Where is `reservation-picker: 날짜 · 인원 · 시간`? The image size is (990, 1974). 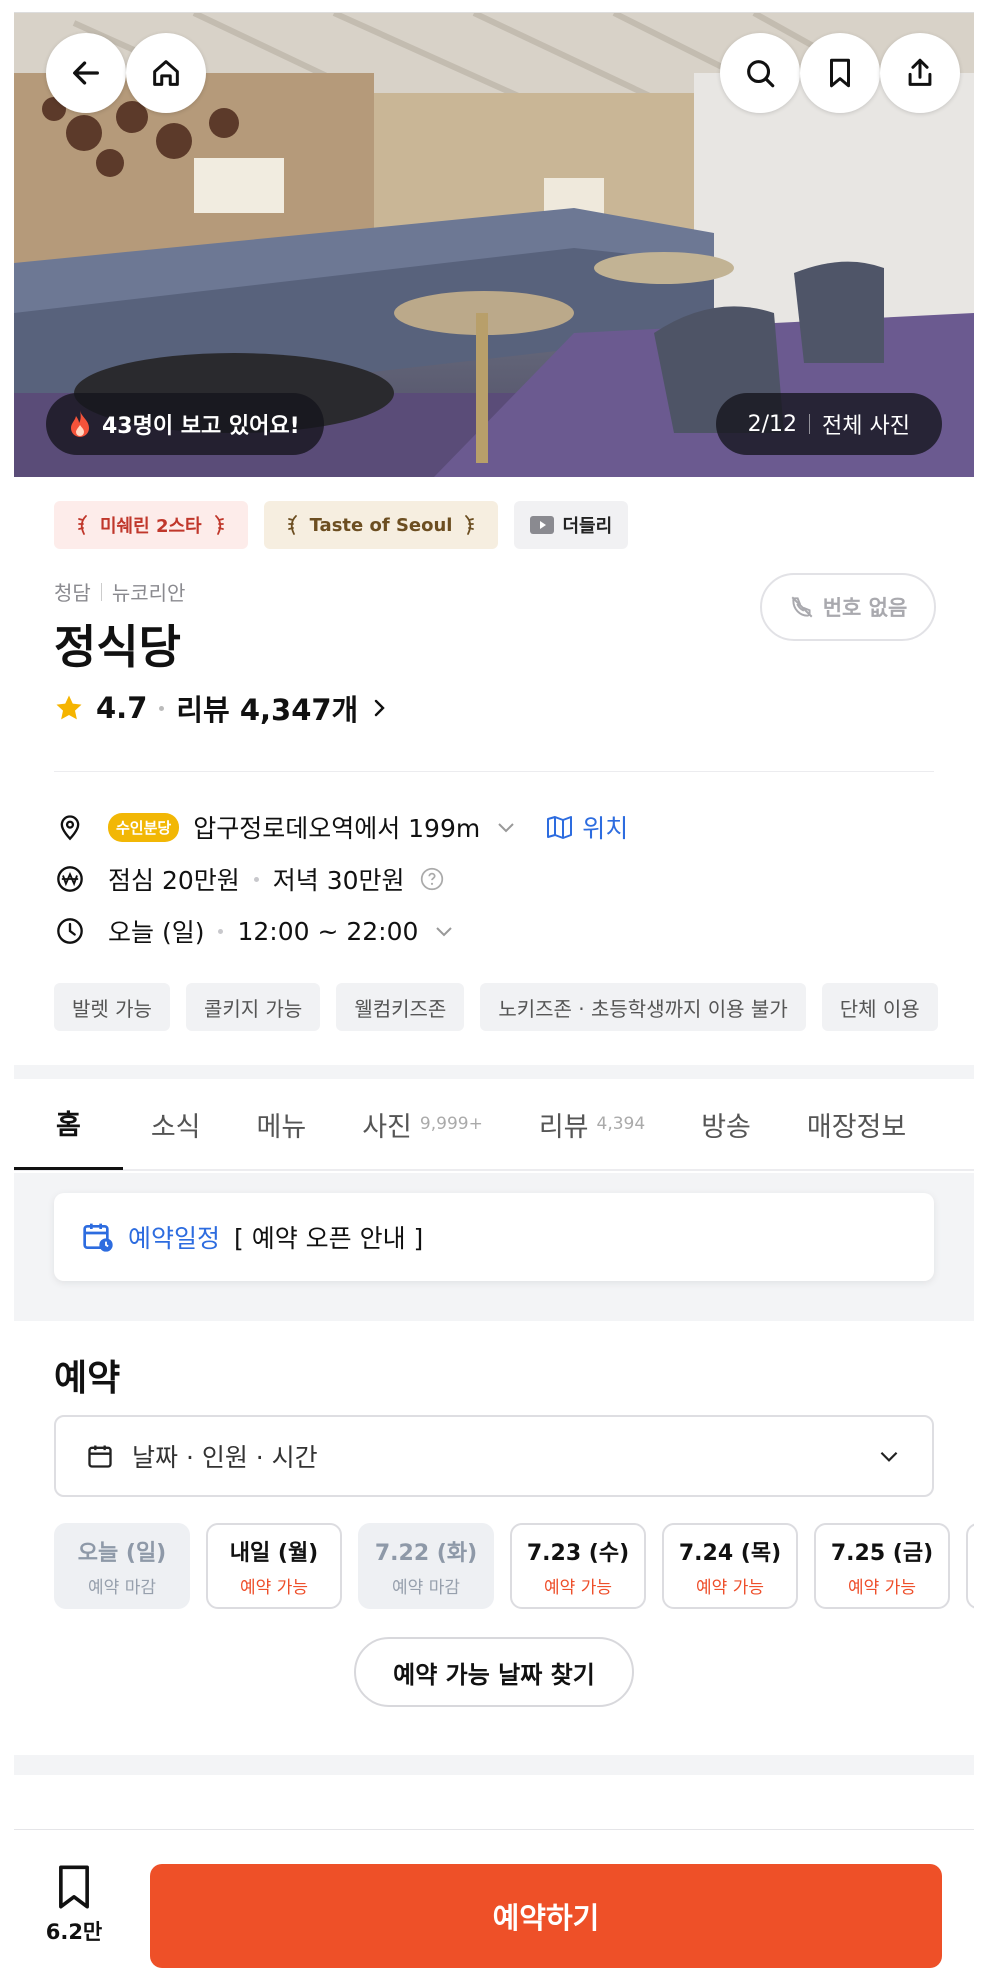
reservation-picker: 날짜 · 인원 · 시간 is located at coordinates (494, 1456).